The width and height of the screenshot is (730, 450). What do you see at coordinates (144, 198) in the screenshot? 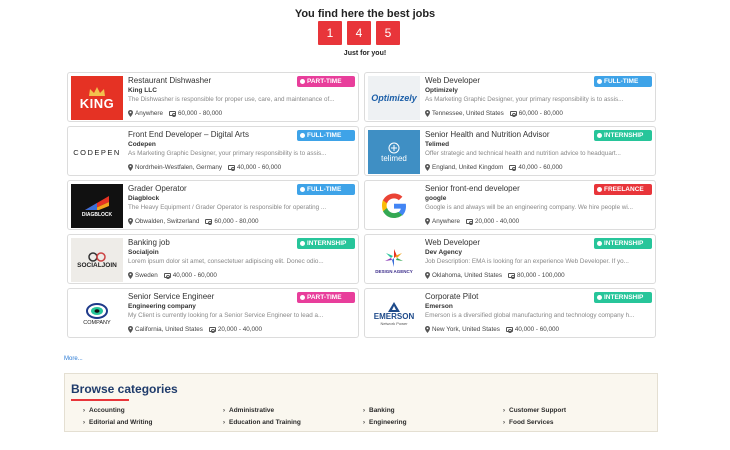
I see `company-name: Diagblock` at bounding box center [144, 198].